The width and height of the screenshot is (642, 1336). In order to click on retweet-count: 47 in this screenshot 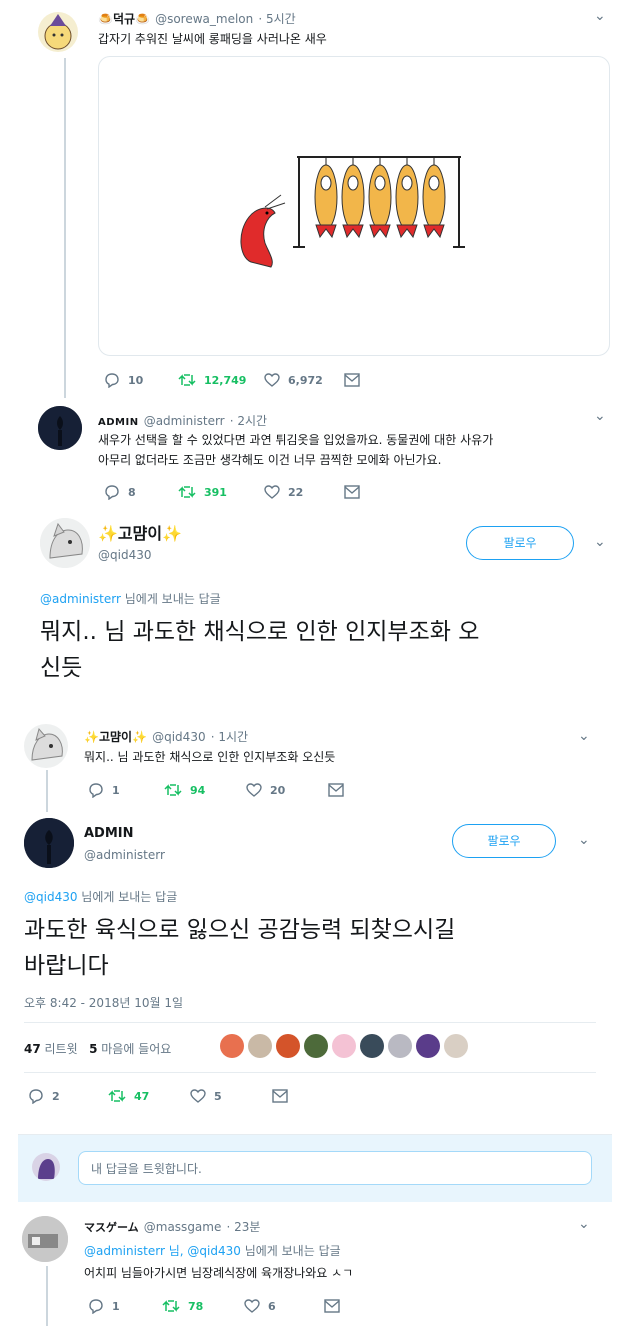, I will do `click(142, 1096)`.